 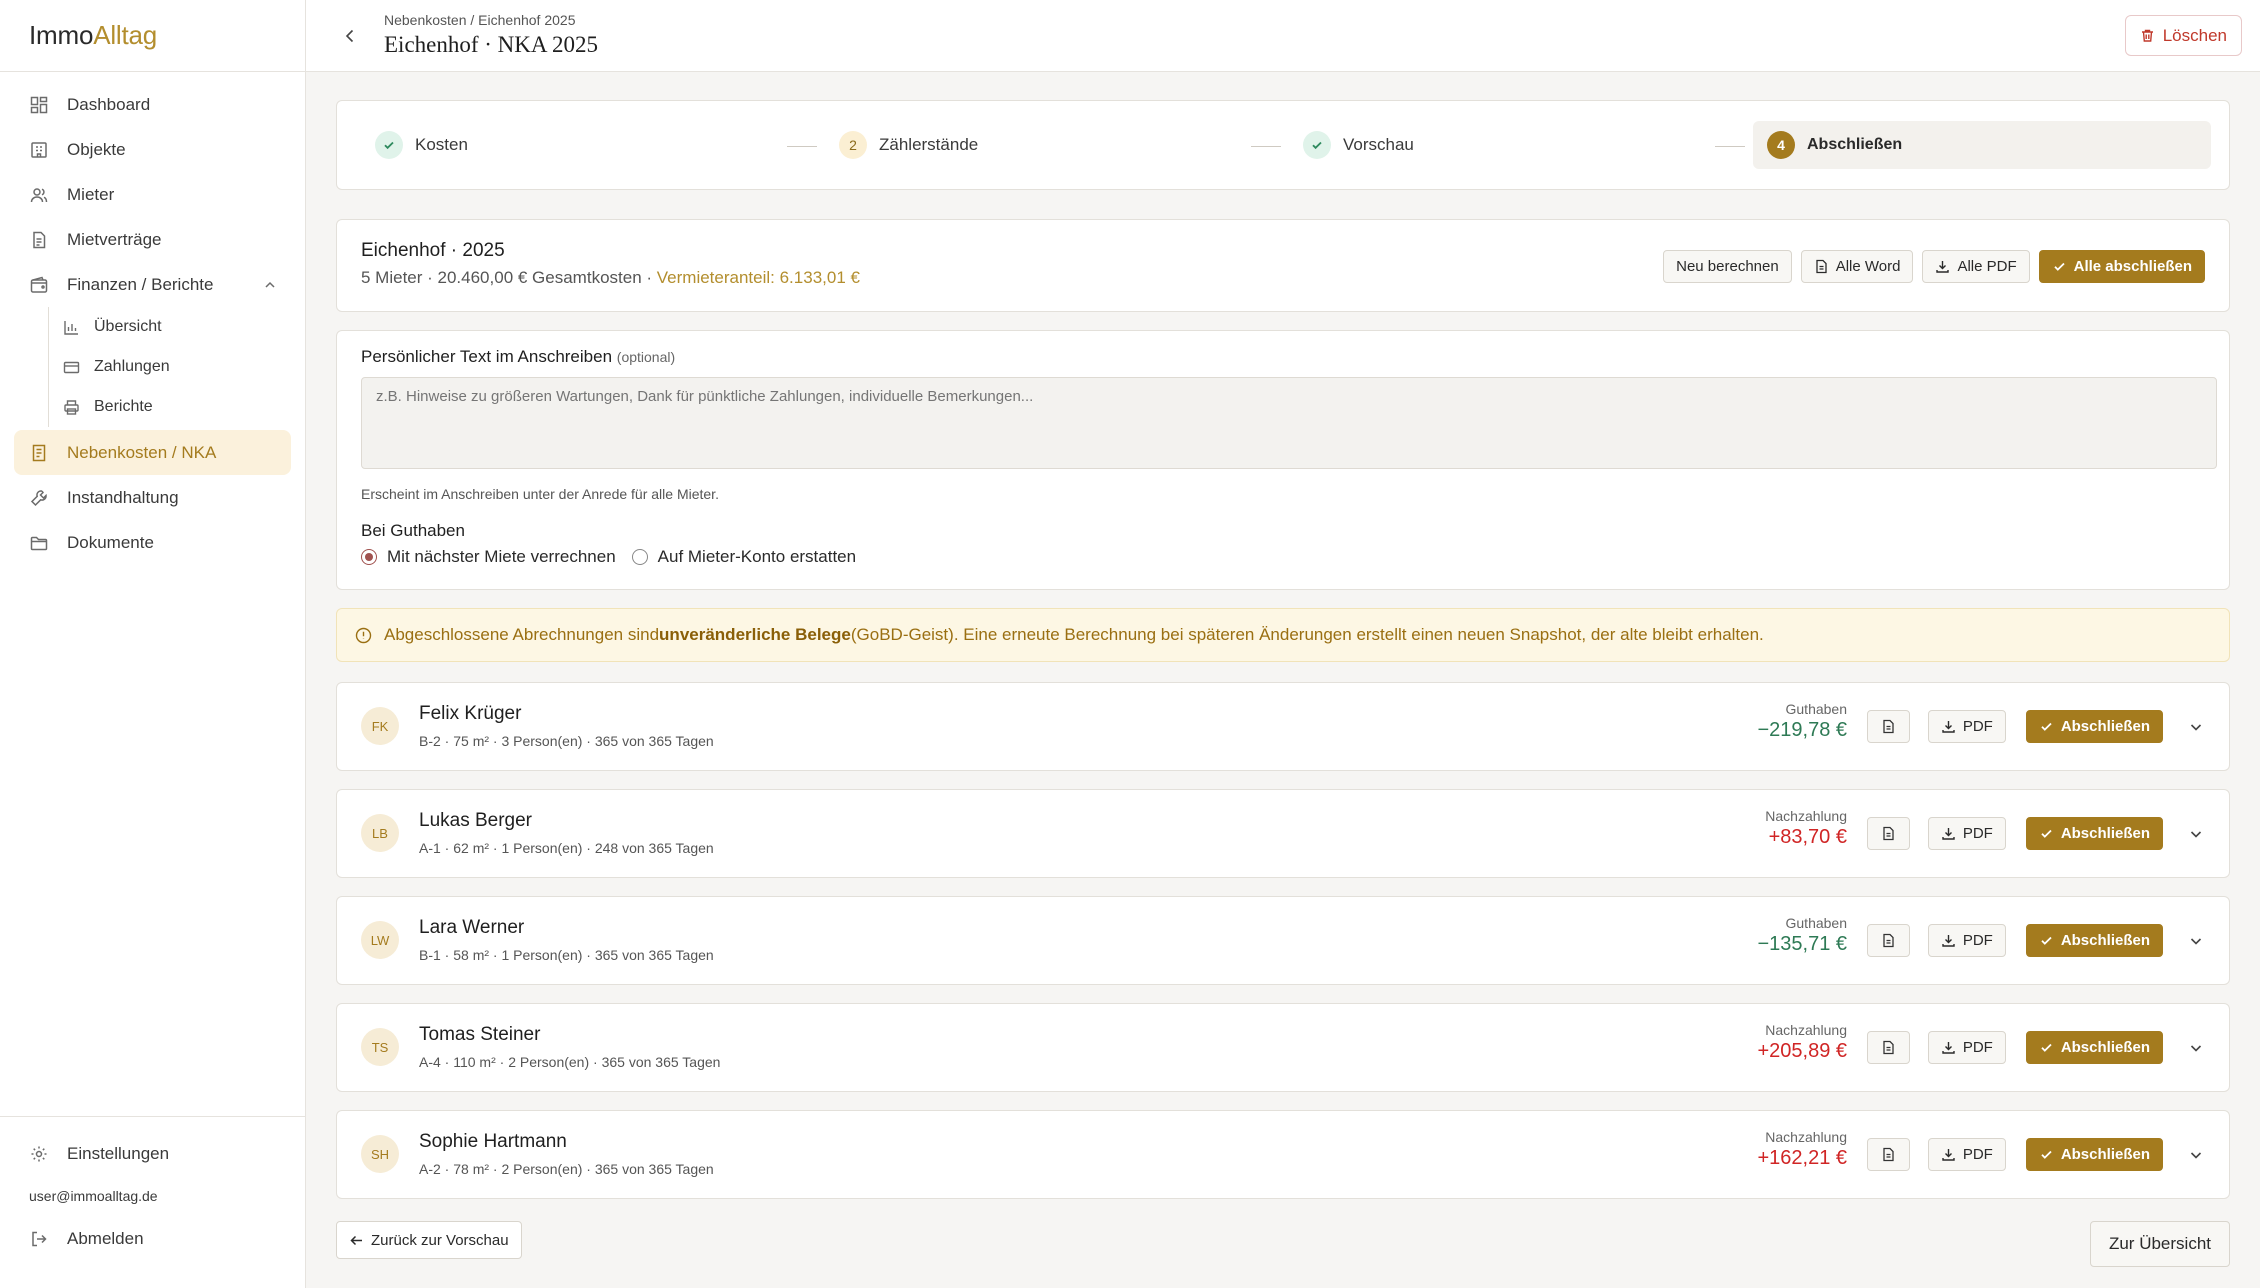 What do you see at coordinates (1857, 266) in the screenshot?
I see `all-word-button: Alle Word` at bounding box center [1857, 266].